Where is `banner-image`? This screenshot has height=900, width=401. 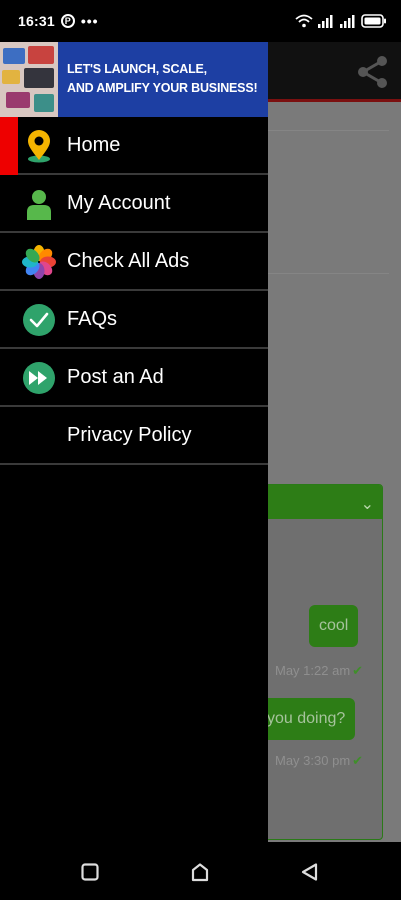
banner-image is located at coordinates (29, 79).